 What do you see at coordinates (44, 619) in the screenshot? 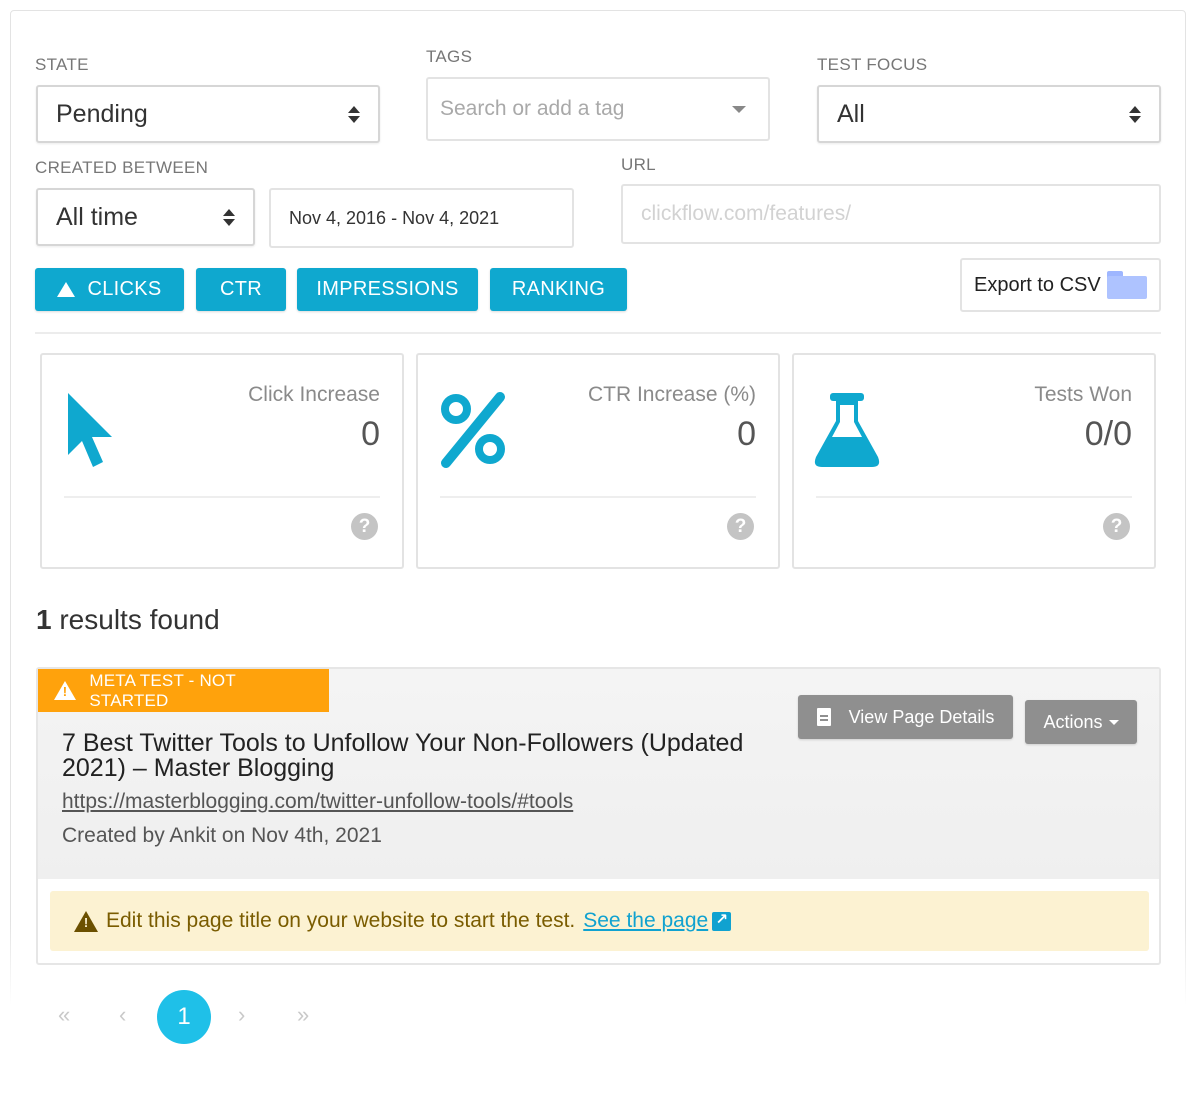
I see `results-number: 1` at bounding box center [44, 619].